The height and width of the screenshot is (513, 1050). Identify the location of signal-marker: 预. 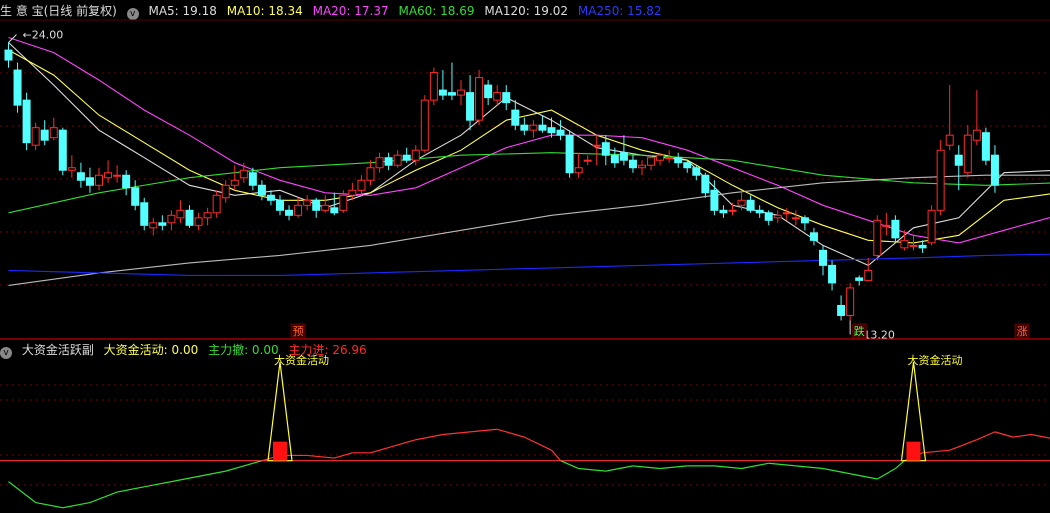
(298, 331).